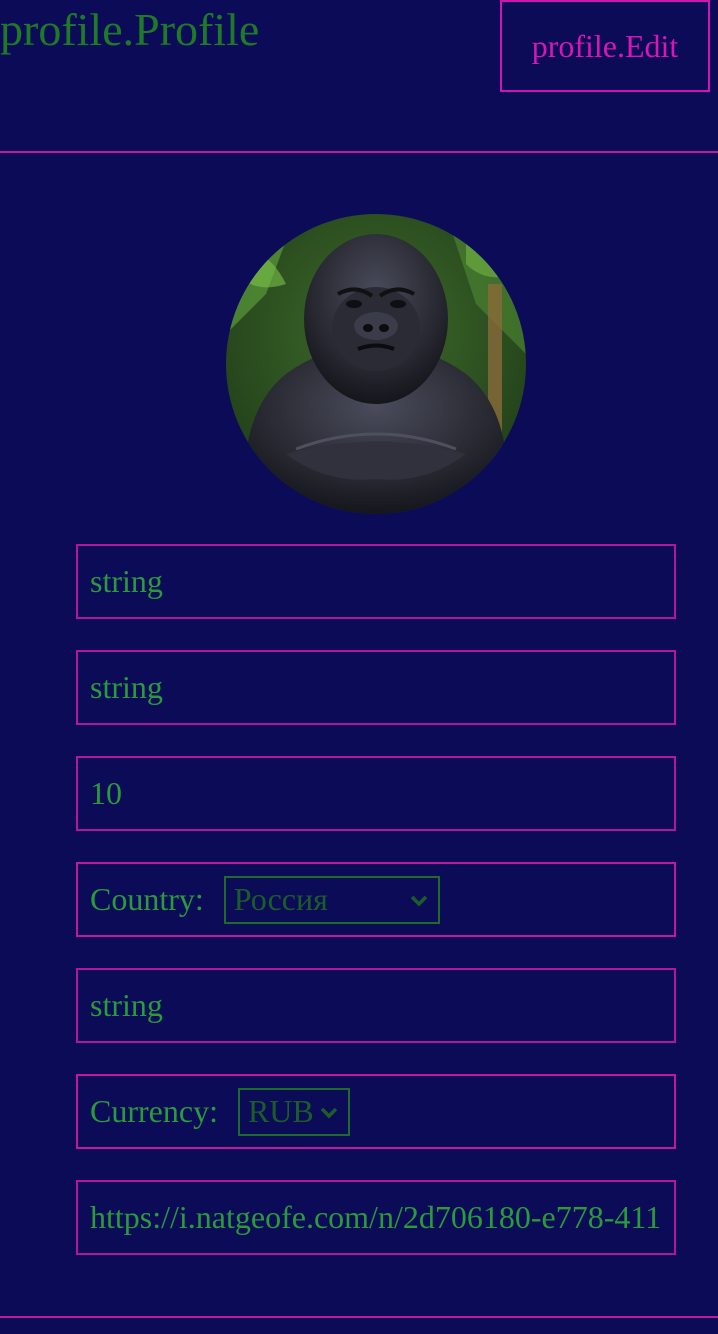  Describe the element at coordinates (376, 687) in the screenshot. I see `last-name-field` at that location.